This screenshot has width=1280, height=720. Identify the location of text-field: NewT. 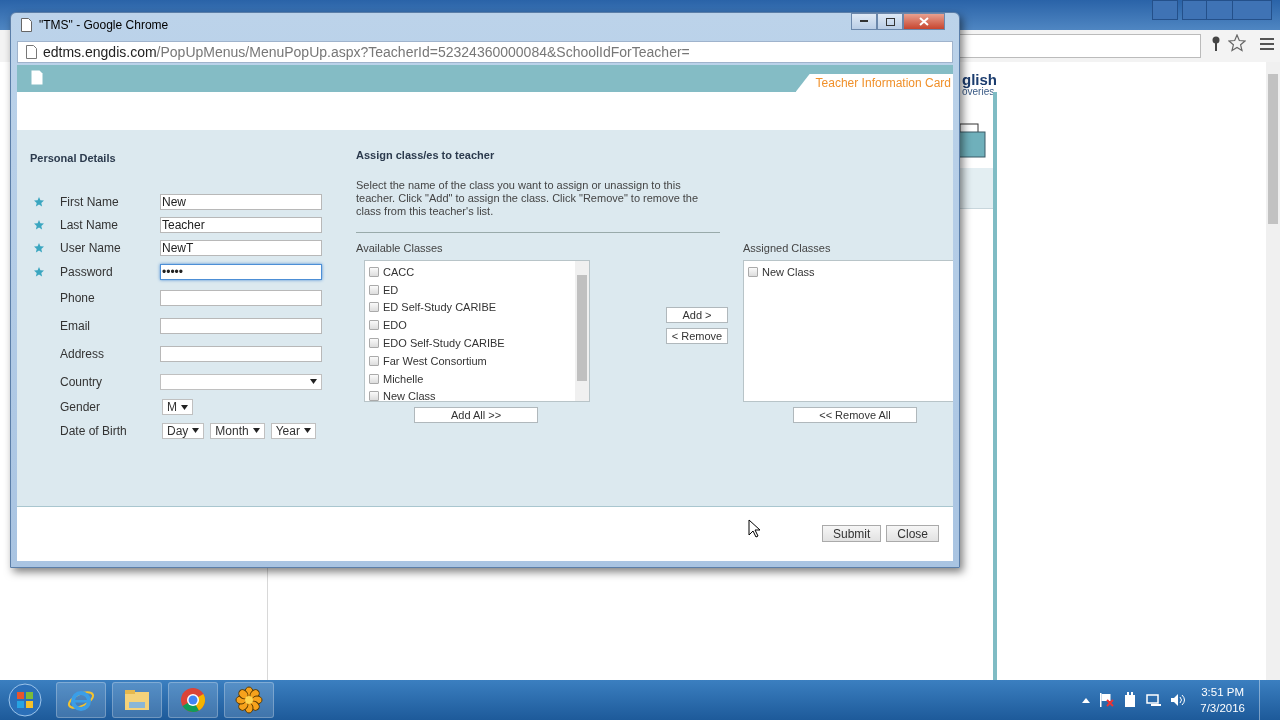
(241, 248).